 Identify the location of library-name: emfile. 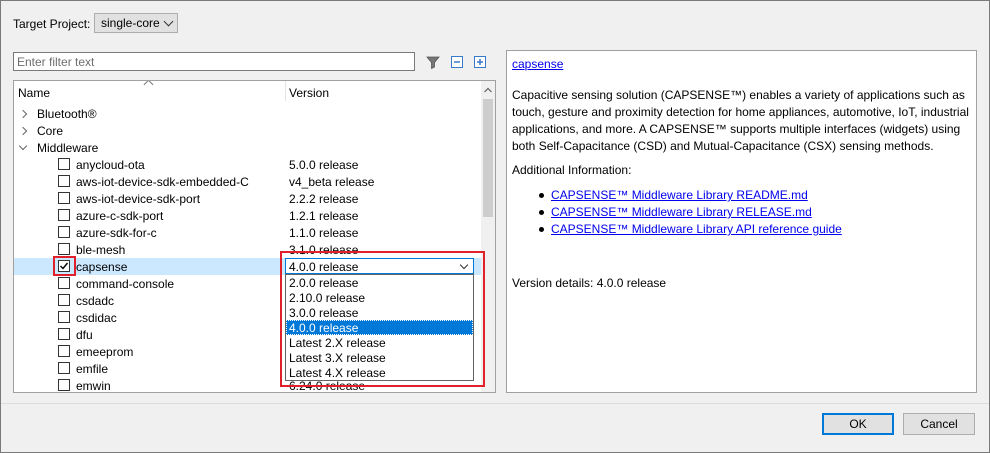
(92, 369).